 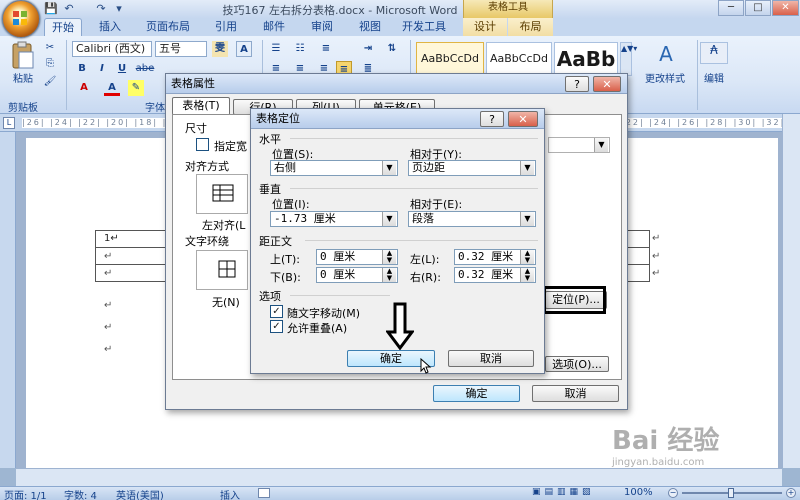 What do you see at coordinates (145, 69) in the screenshot?
I see `strikethrough-button: abe` at bounding box center [145, 69].